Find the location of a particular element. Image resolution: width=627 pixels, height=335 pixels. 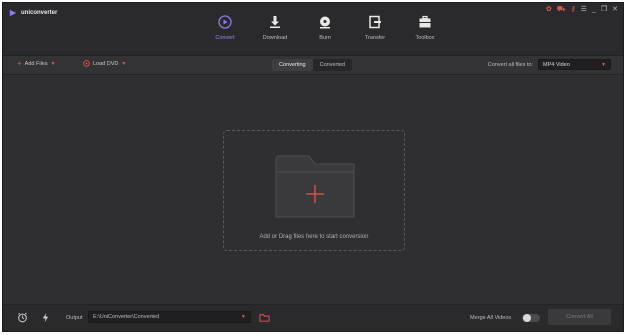

alarm-clock-icon is located at coordinates (22, 317).